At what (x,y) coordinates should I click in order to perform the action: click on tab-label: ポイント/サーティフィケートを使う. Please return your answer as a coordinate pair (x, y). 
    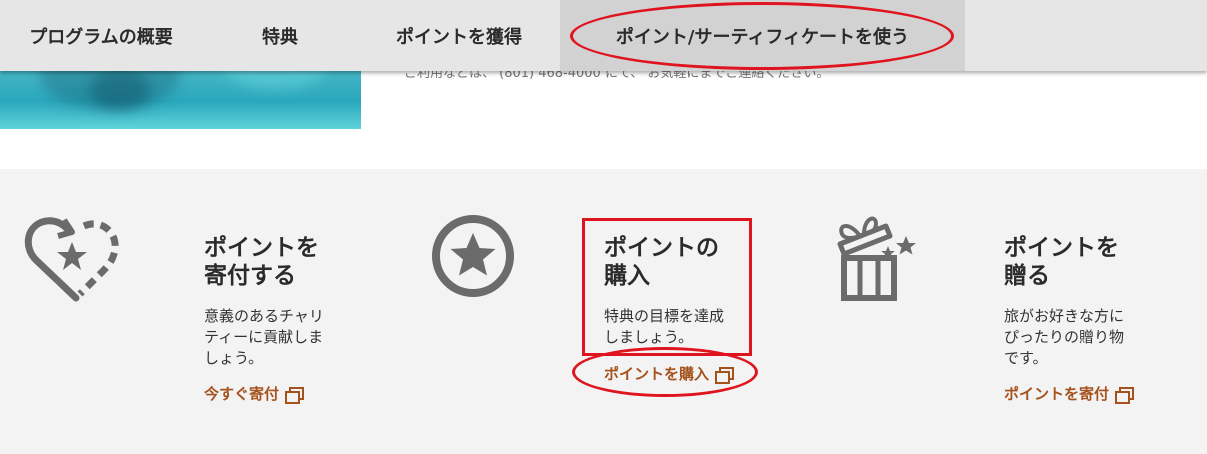
    Looking at the image, I should click on (762, 37).